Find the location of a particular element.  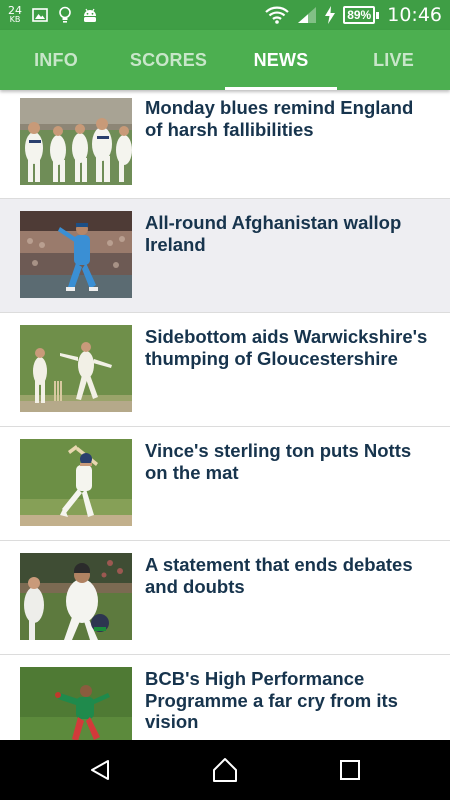

news-item: A statement that ends debates and doubts is located at coordinates (225, 598).